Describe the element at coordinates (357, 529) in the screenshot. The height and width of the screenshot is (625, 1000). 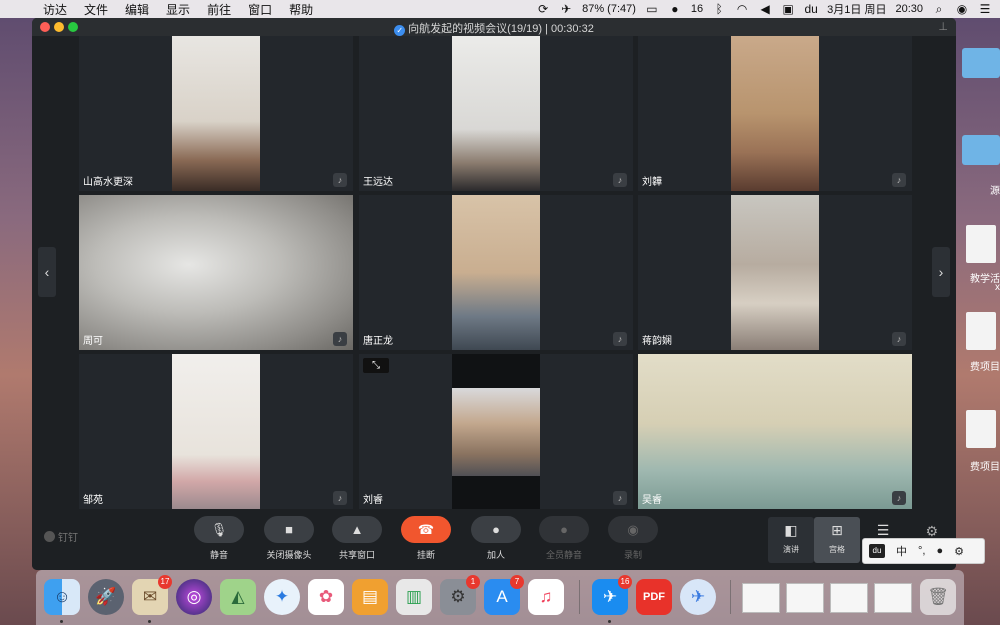
I see `share-screen-icon: ▲` at that location.